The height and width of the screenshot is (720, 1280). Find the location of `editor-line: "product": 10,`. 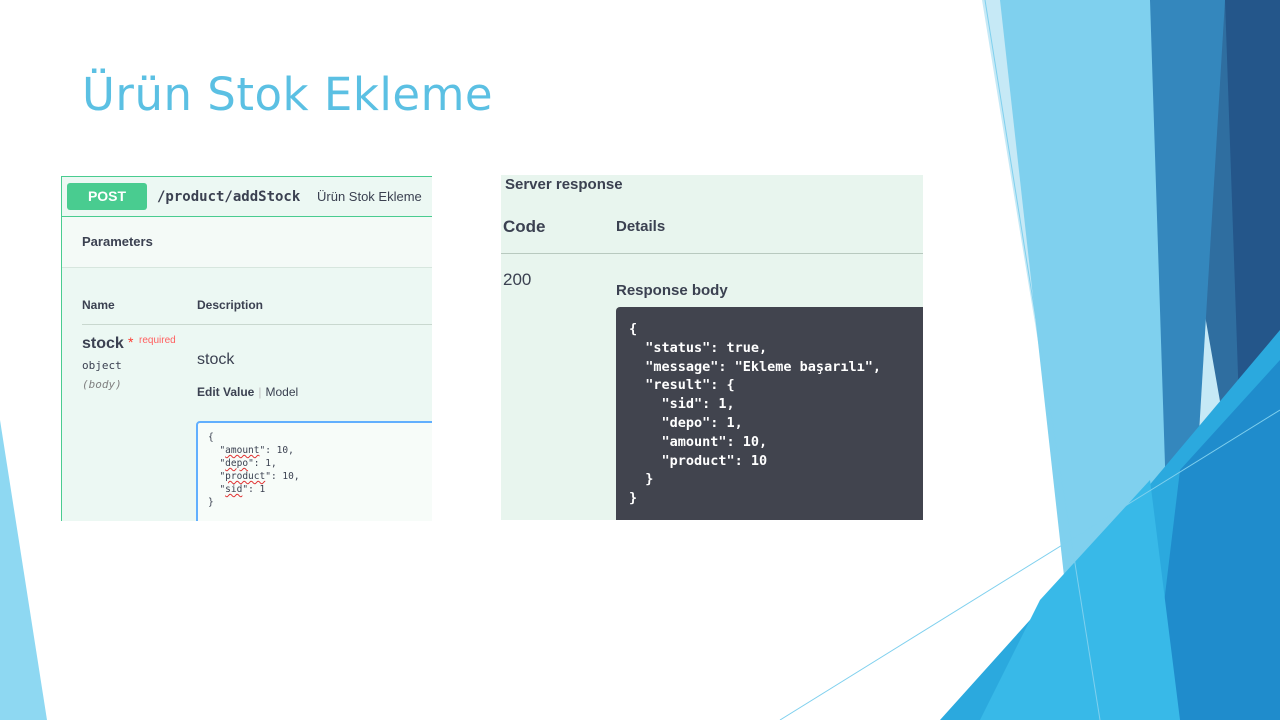

editor-line: "product": 10, is located at coordinates (254, 476).